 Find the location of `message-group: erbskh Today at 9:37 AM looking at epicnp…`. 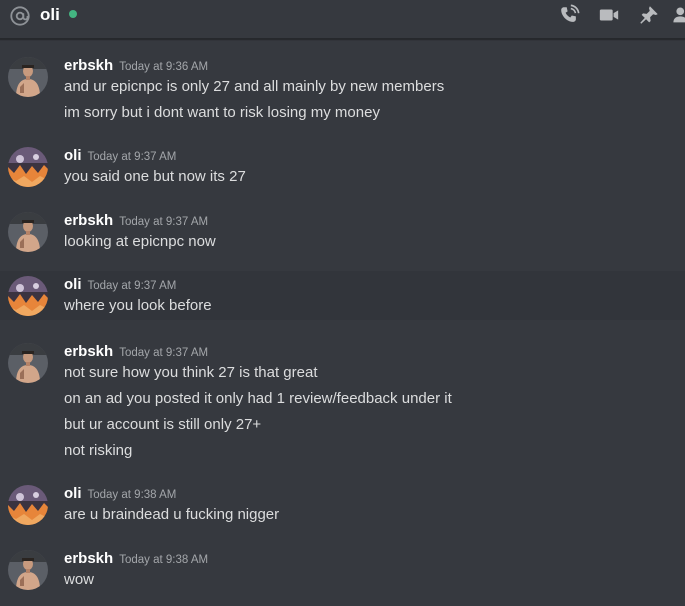

message-group: erbskh Today at 9:37 AM looking at epicnp… is located at coordinates (342, 231).